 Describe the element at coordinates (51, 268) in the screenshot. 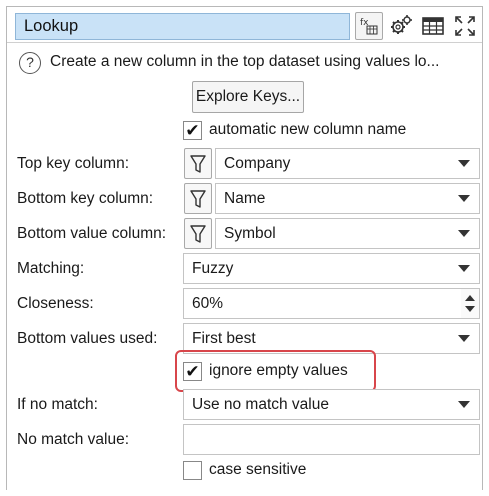

I see `matching-label: Matching:` at that location.